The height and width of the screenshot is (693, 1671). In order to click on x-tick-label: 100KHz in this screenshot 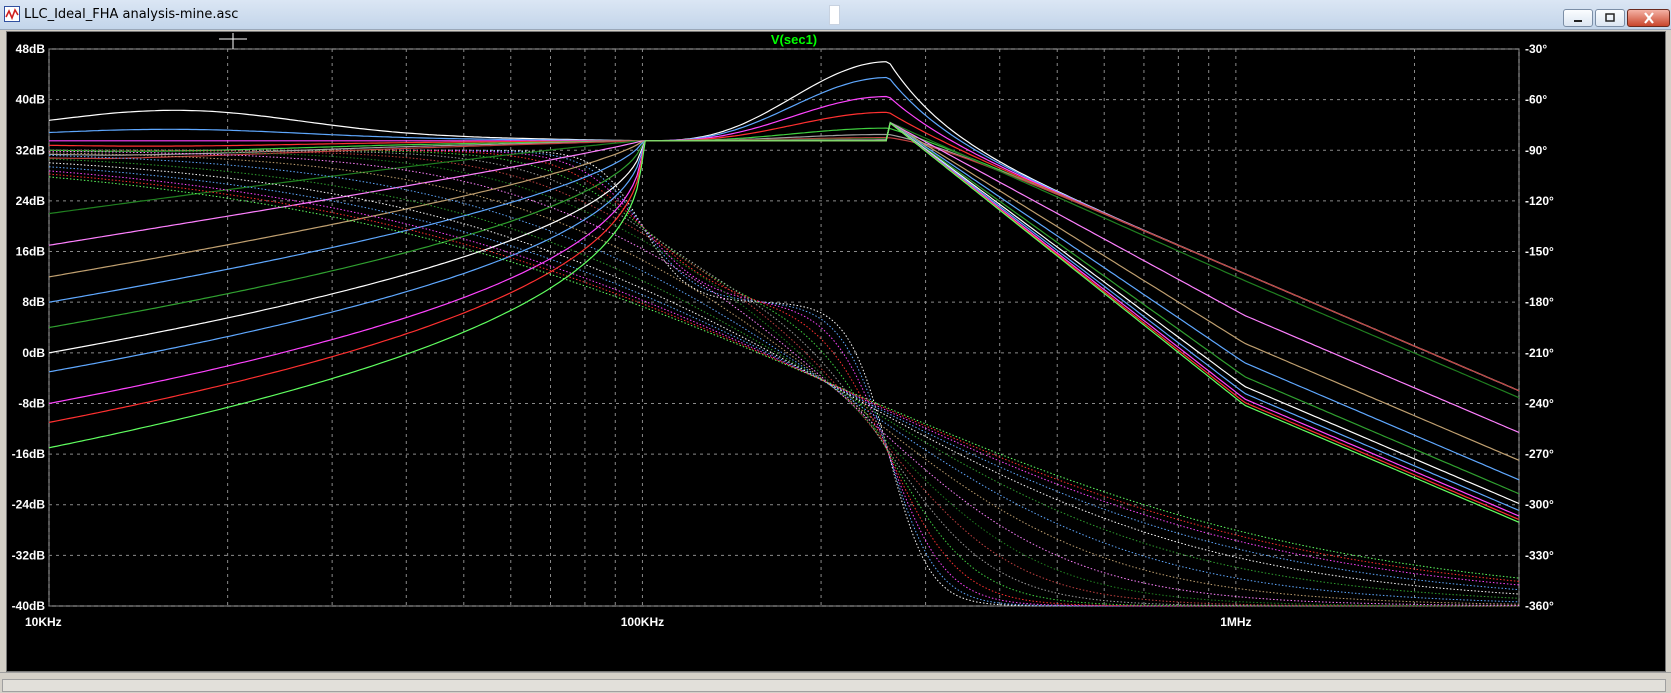, I will do `click(642, 622)`.